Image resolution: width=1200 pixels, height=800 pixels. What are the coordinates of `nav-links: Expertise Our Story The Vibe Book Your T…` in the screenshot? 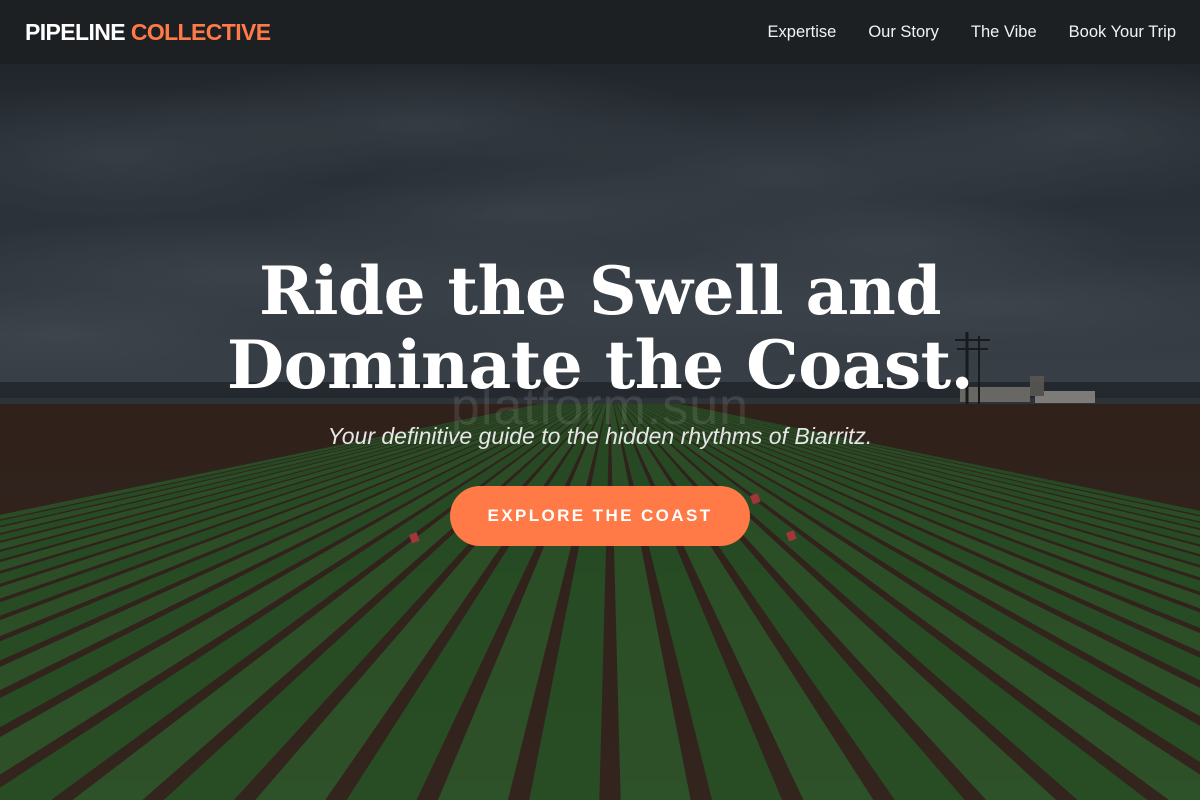 It's located at (972, 32).